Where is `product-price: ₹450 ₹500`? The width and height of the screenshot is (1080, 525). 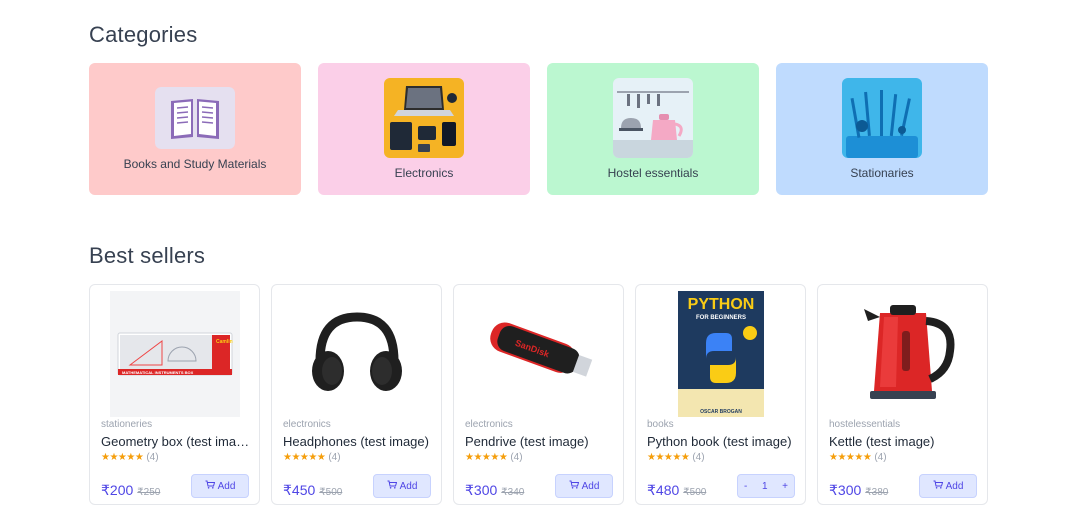 product-price: ₹450 ₹500 is located at coordinates (312, 490).